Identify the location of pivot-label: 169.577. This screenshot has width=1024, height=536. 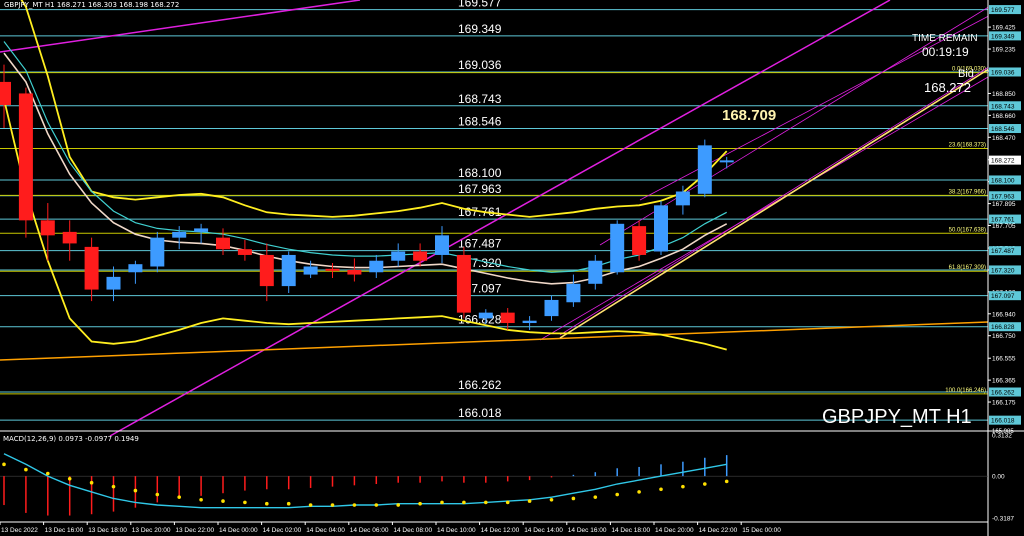
(480, 5).